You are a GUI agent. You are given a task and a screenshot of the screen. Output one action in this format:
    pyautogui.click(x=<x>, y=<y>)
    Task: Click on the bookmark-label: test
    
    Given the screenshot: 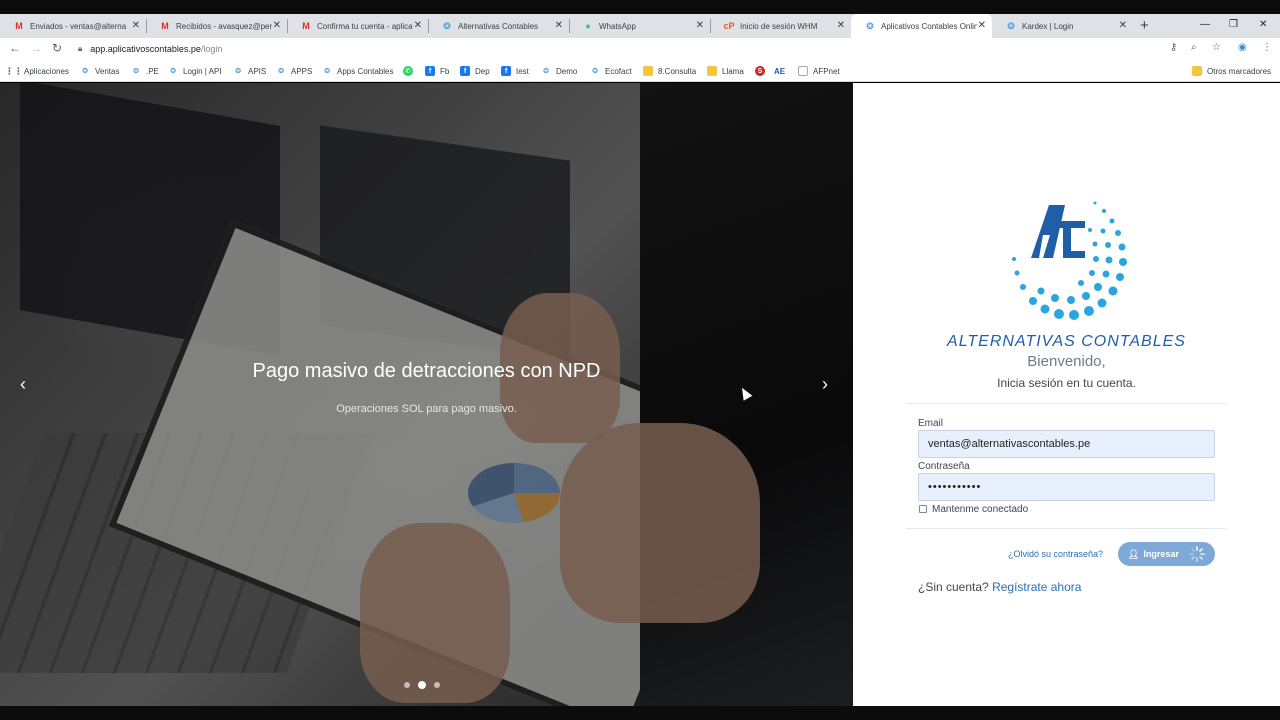 What is the action you would take?
    pyautogui.click(x=522, y=71)
    